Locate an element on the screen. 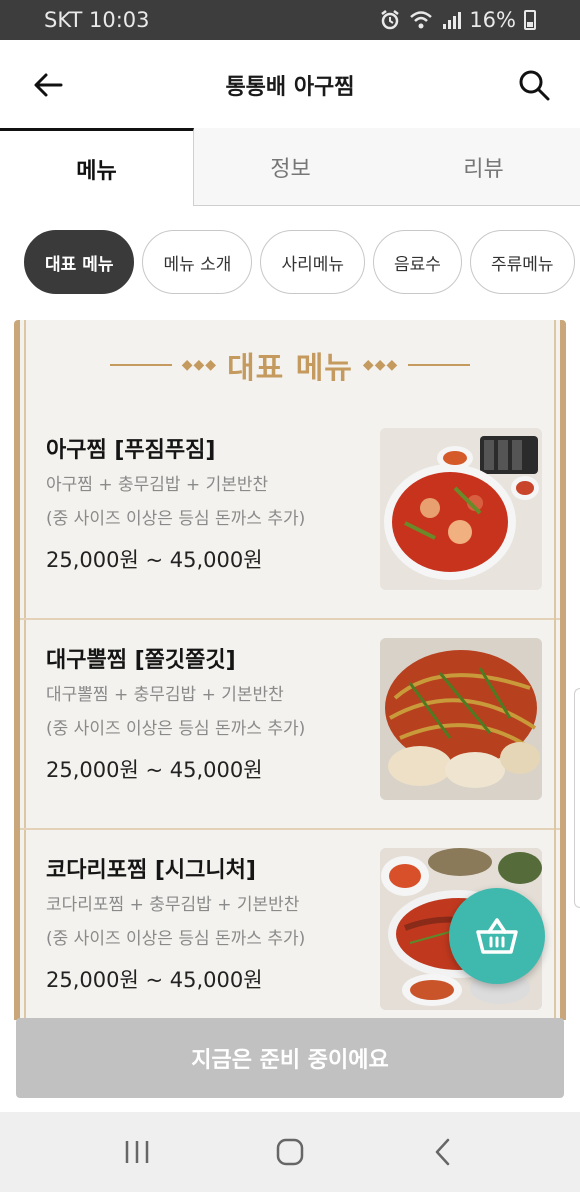 This screenshot has width=580, height=1192. system-nav-bar is located at coordinates (290, 1152).